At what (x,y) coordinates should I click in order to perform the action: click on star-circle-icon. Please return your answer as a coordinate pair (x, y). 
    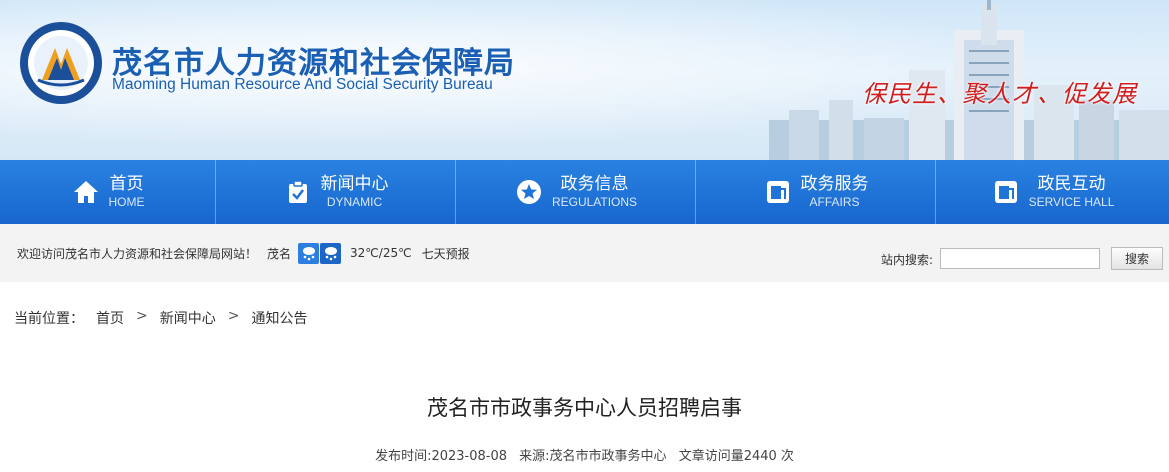
    Looking at the image, I should click on (529, 192).